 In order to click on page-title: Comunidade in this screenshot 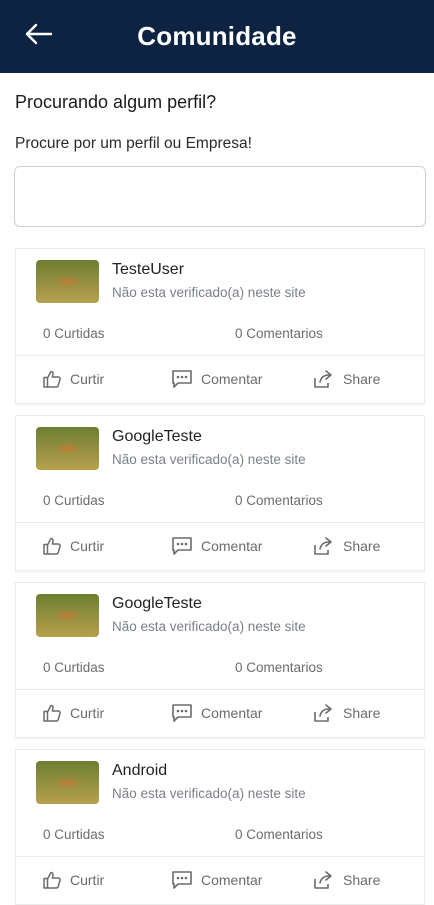, I will do `click(217, 36)`.